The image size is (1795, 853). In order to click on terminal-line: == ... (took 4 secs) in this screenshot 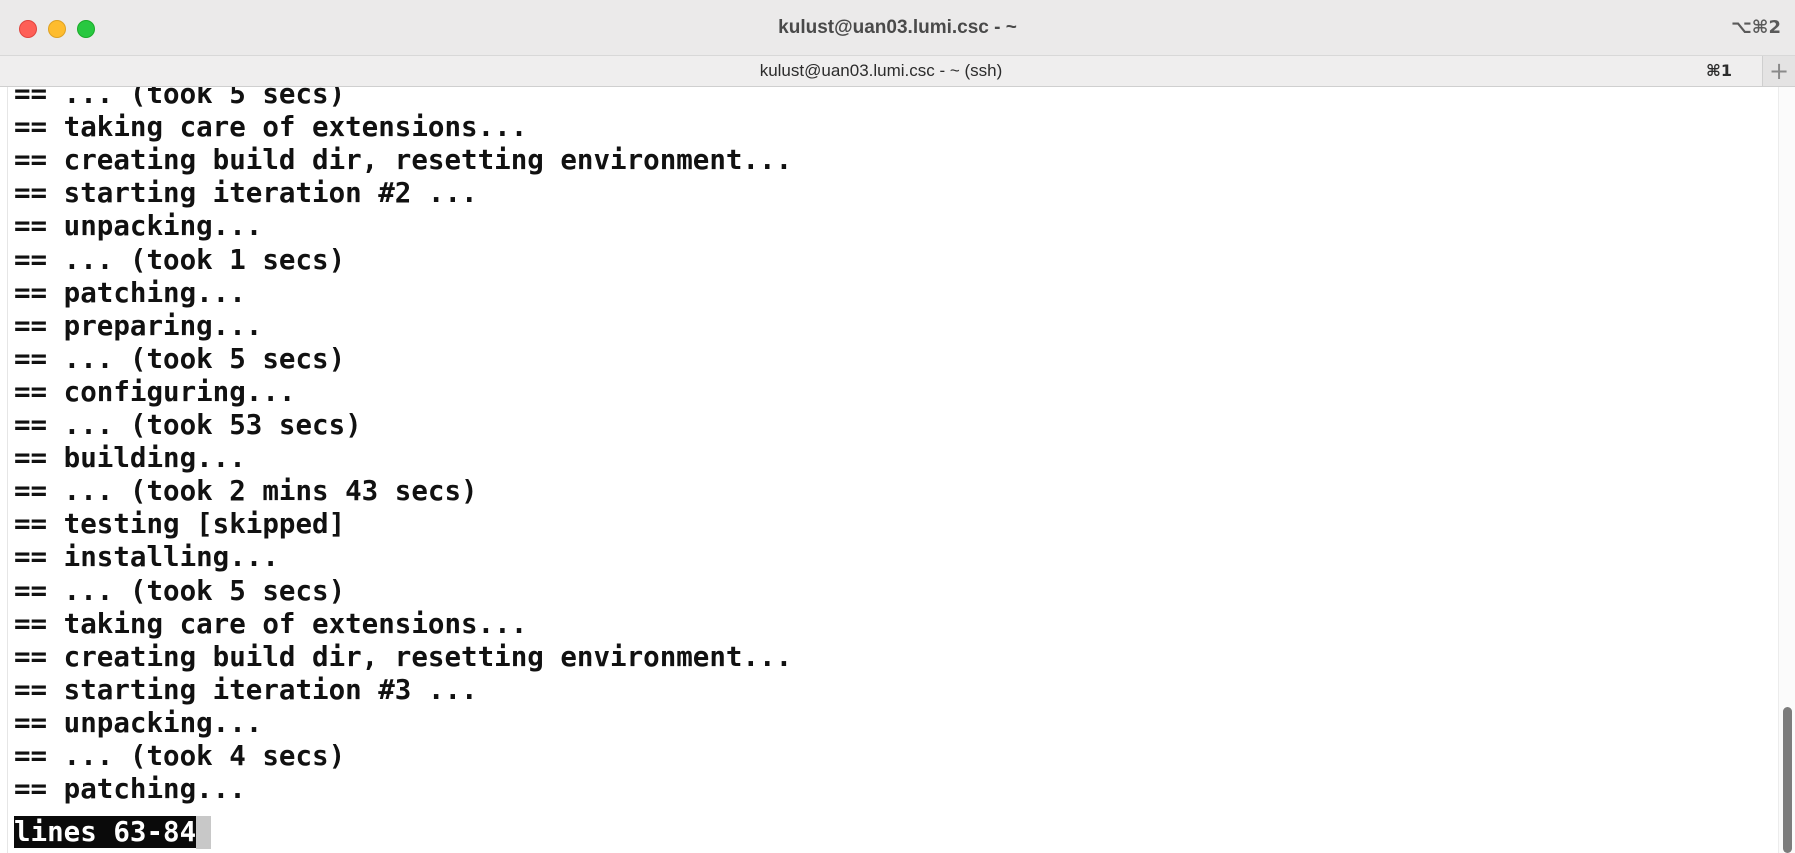, I will do `click(180, 756)`.